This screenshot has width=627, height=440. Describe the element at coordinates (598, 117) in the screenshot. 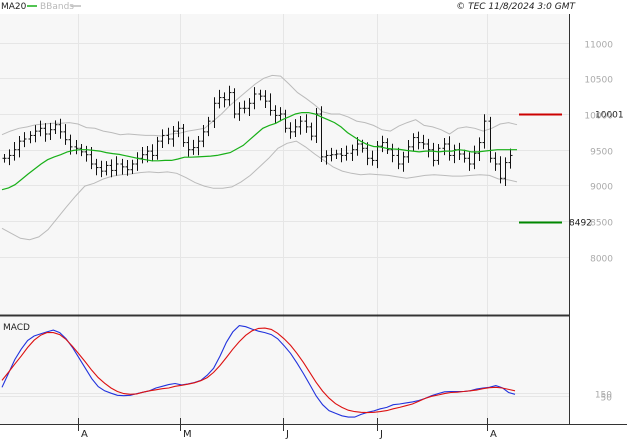

I see `price-tick-label: 10000` at that location.